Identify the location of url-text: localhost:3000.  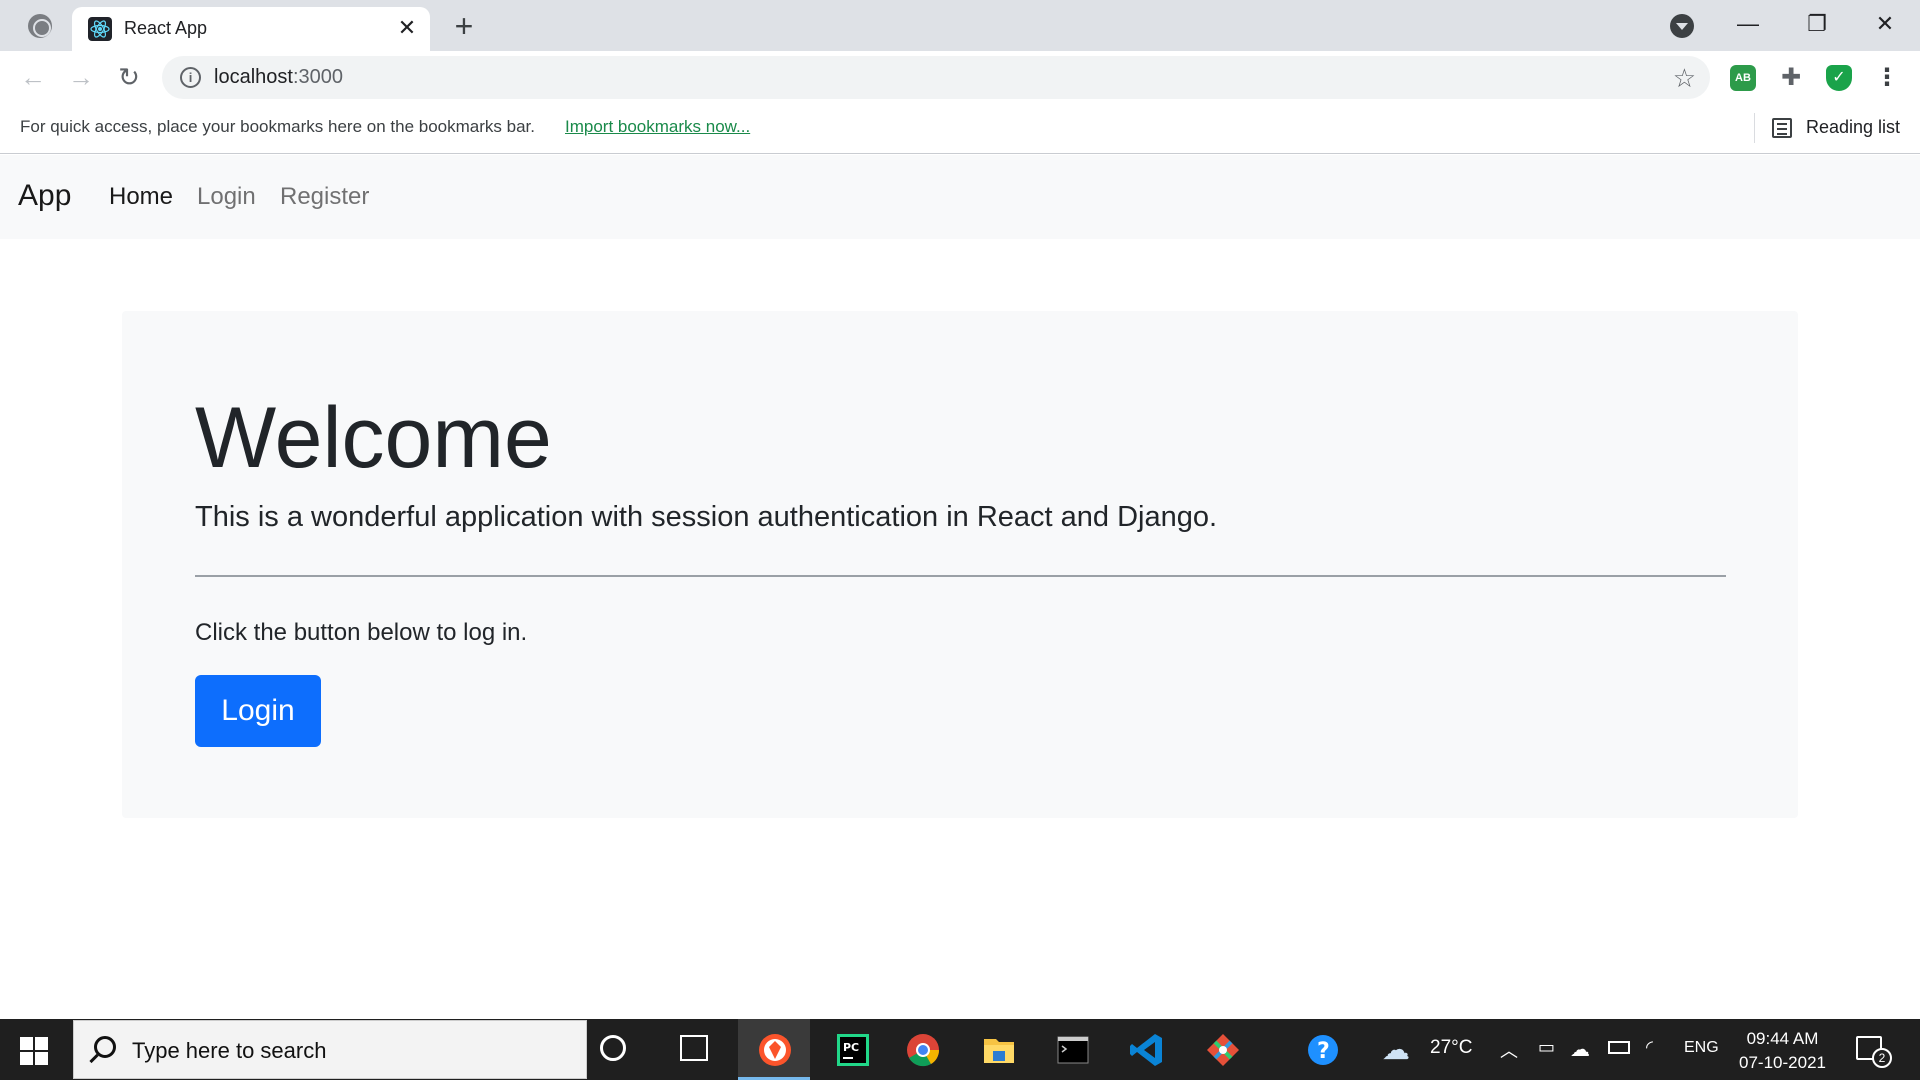
(278, 77).